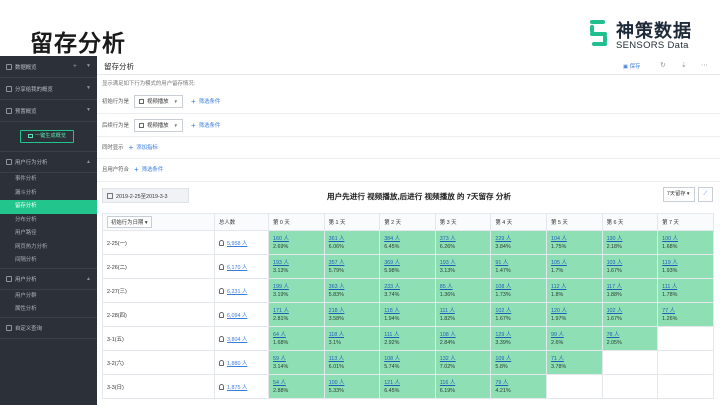 This screenshot has height=405, width=720. I want to click on retention-count-link: 129 人, so click(520, 335).